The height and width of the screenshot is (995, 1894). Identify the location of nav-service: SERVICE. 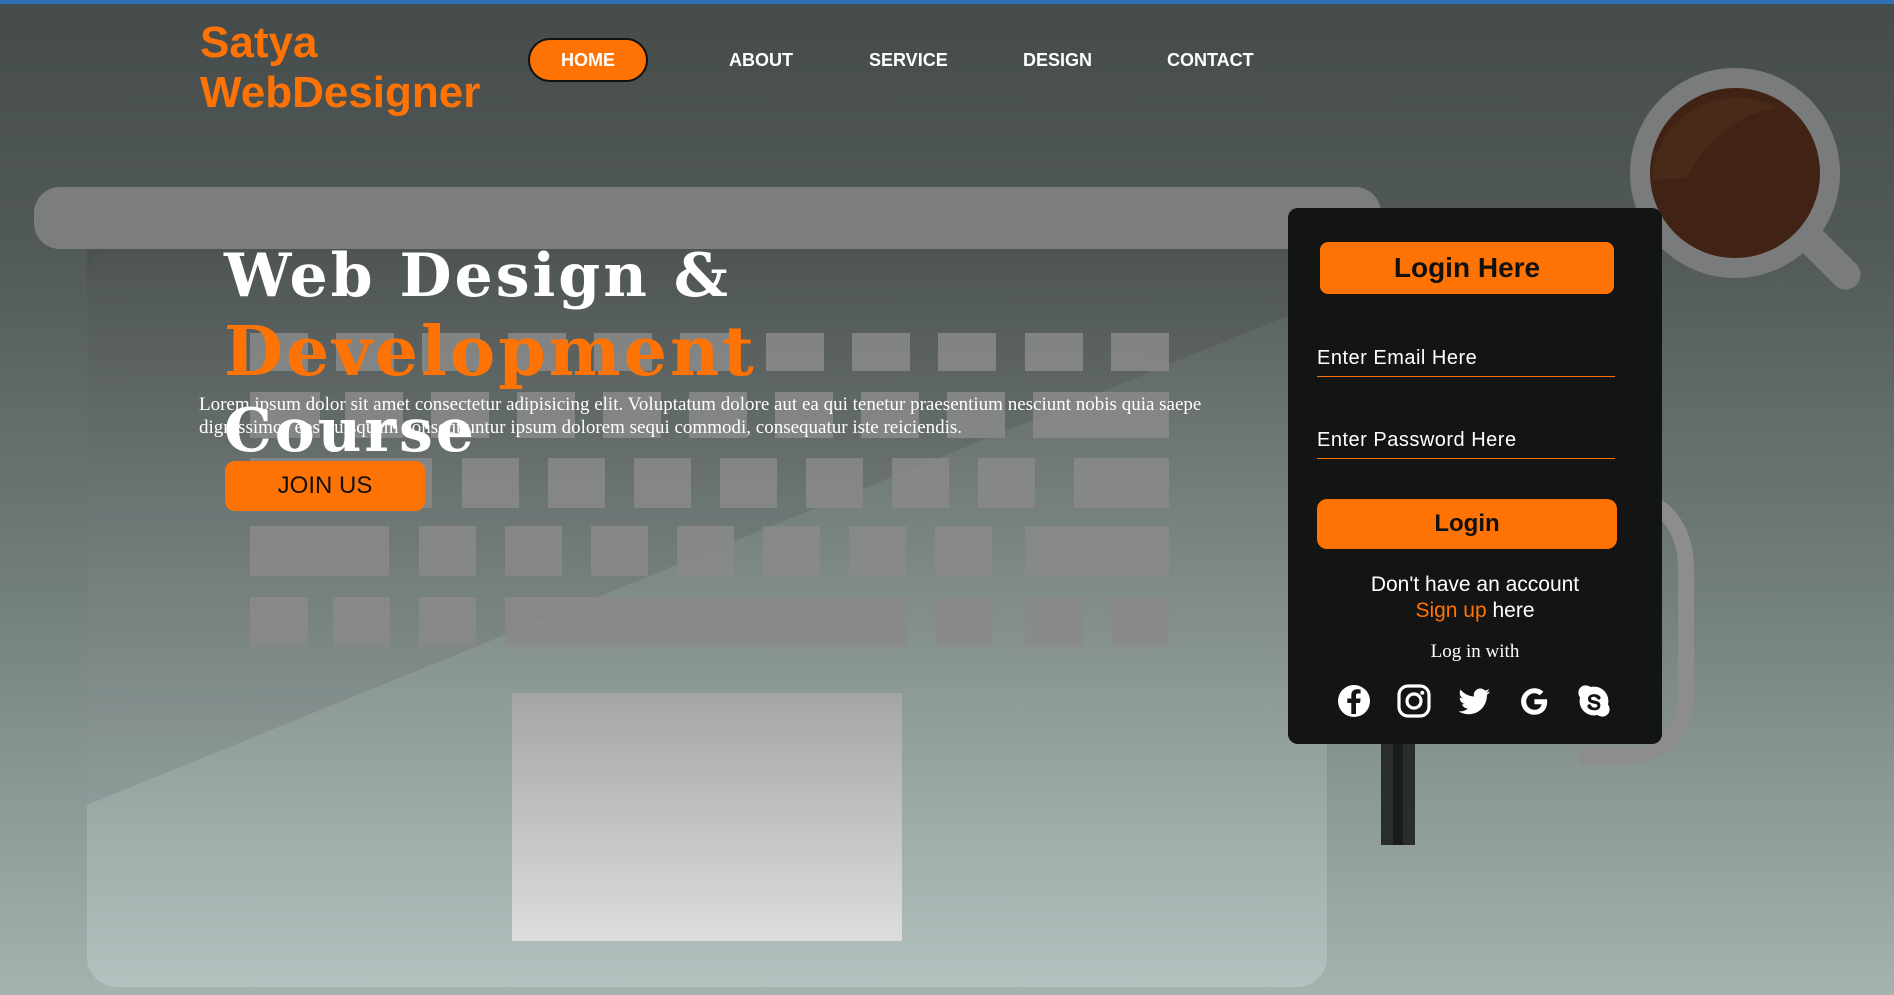
(908, 60).